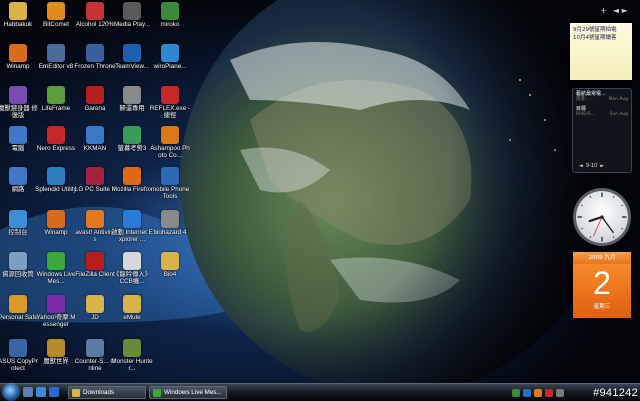 This screenshot has width=640, height=401. I want to click on notes-gadget: 9月29號星期拍電 10月4號星期讀客, so click(601, 51).